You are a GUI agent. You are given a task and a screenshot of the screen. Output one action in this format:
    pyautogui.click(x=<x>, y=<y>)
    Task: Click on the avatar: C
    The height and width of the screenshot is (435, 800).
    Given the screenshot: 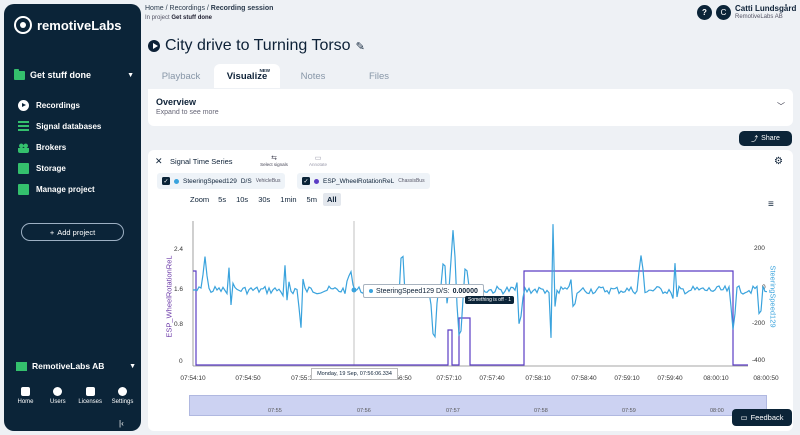 What is the action you would take?
    pyautogui.click(x=723, y=12)
    